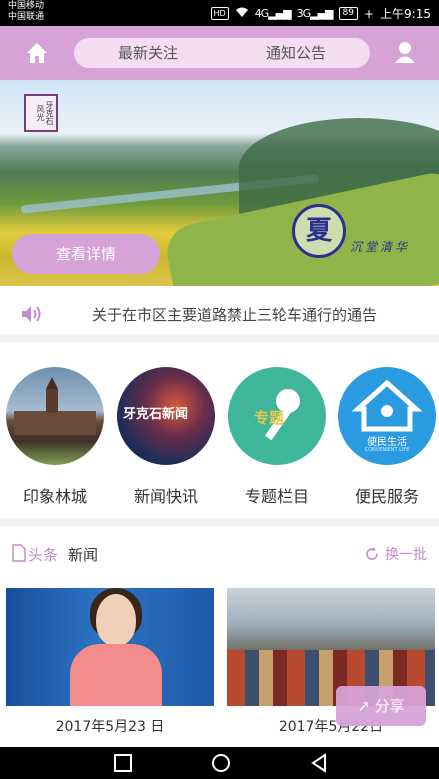  Describe the element at coordinates (319, 231) in the screenshot. I see `banner-logo: 夏` at that location.